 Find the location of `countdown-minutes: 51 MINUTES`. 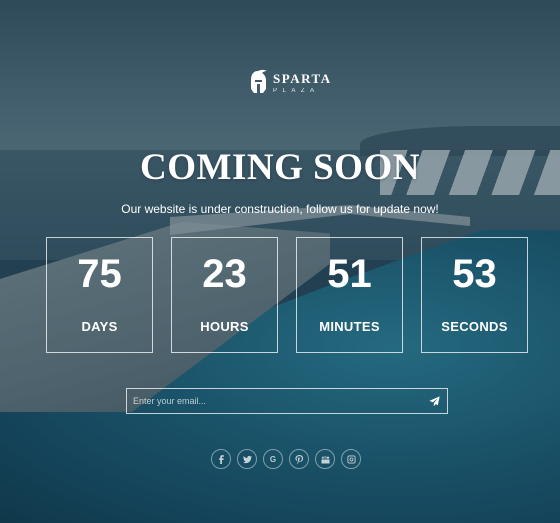

countdown-minutes: 51 MINUTES is located at coordinates (349, 295).